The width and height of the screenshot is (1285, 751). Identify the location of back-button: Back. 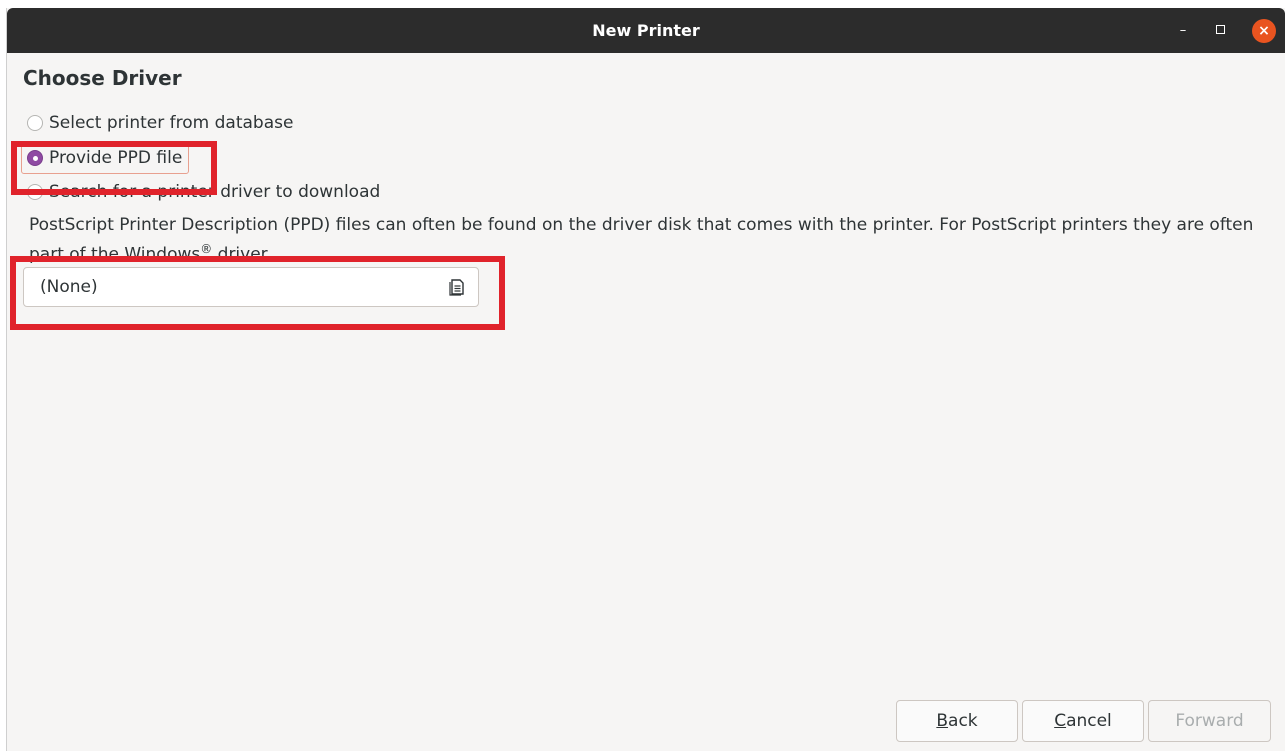
(957, 721).